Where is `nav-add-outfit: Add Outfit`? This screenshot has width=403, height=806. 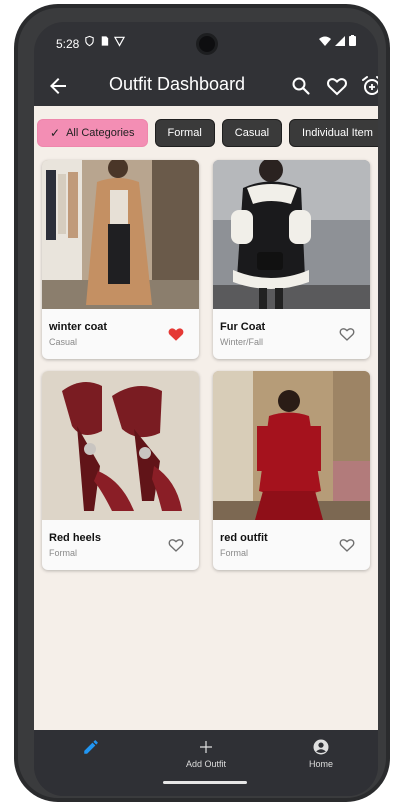 nav-add-outfit: Add Outfit is located at coordinates (206, 753).